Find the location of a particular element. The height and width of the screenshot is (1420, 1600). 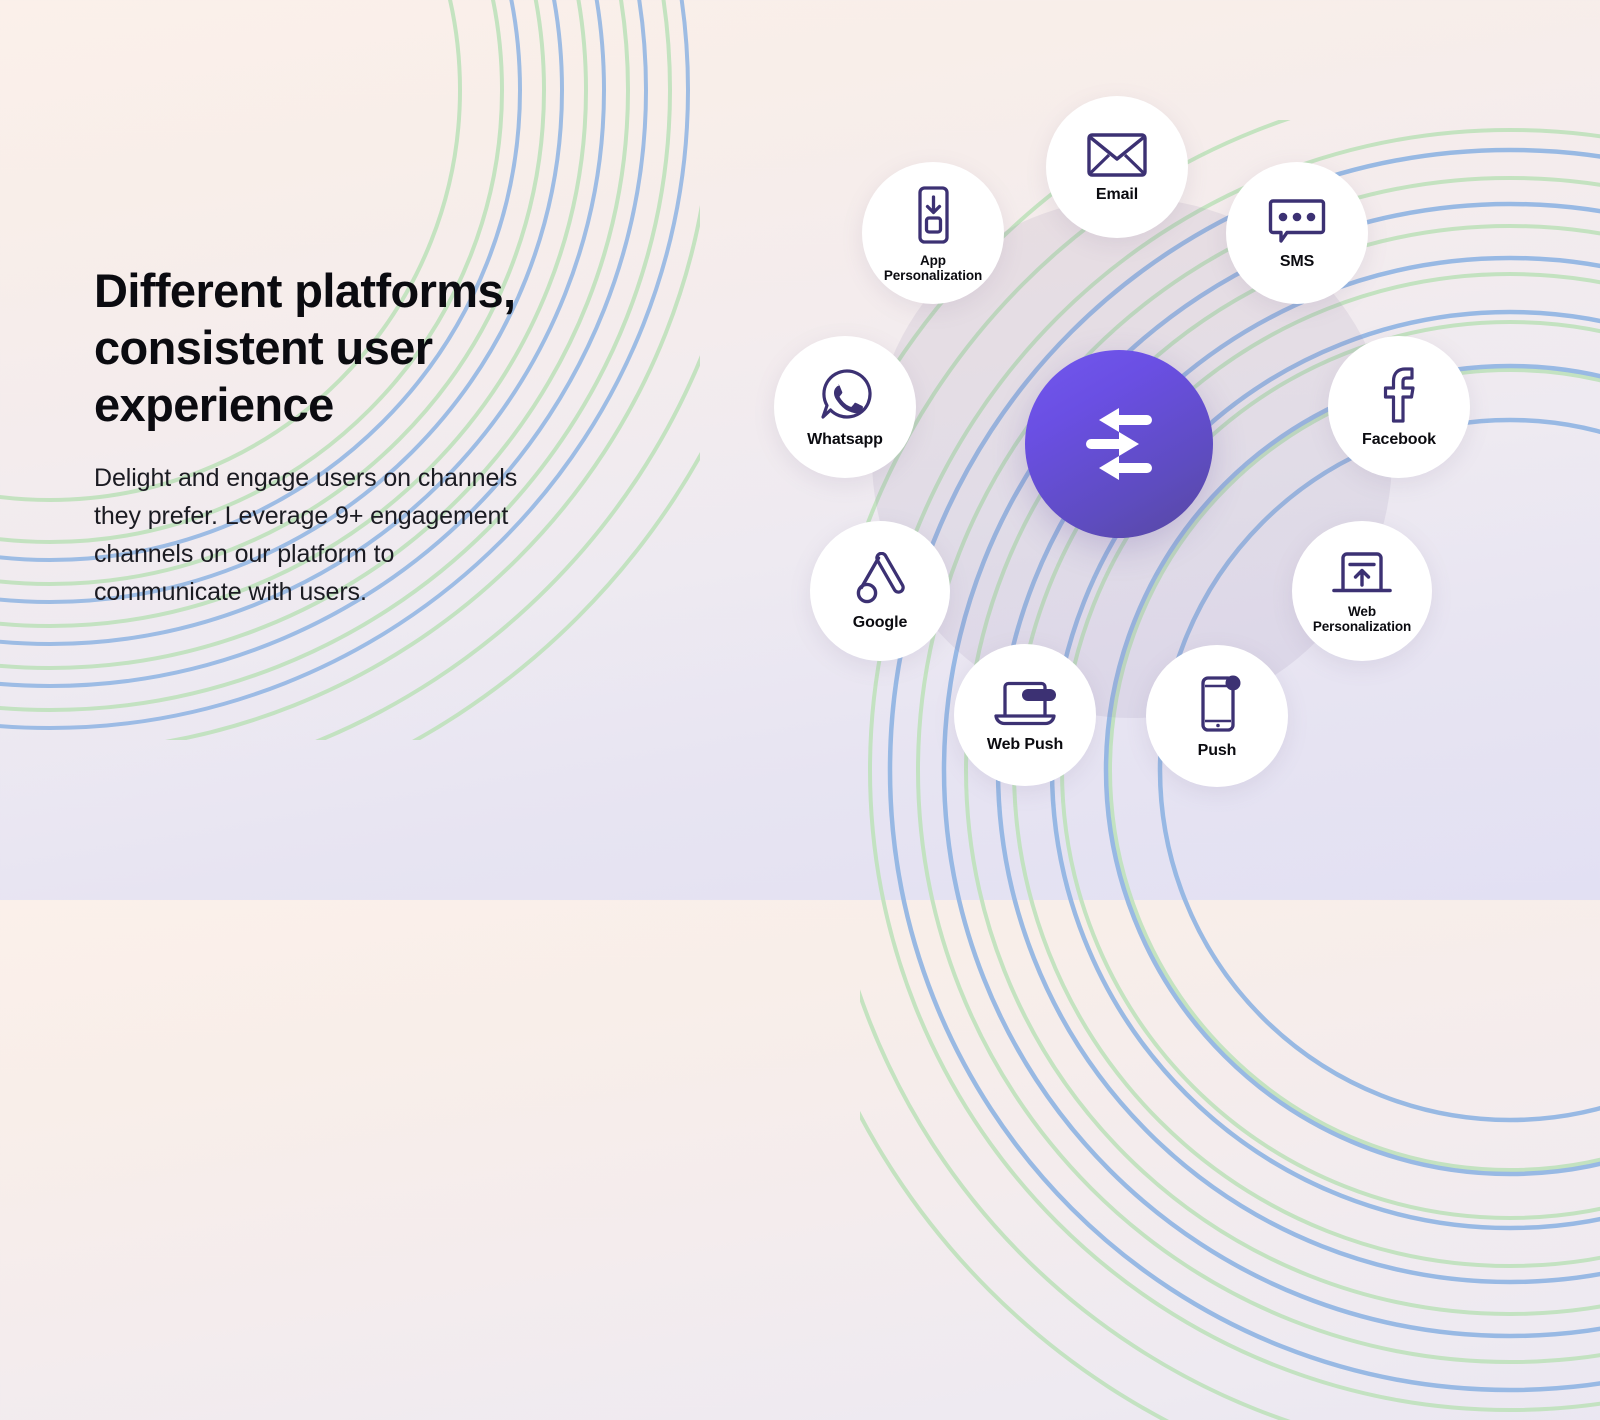

channel-label: Google is located at coordinates (880, 622).